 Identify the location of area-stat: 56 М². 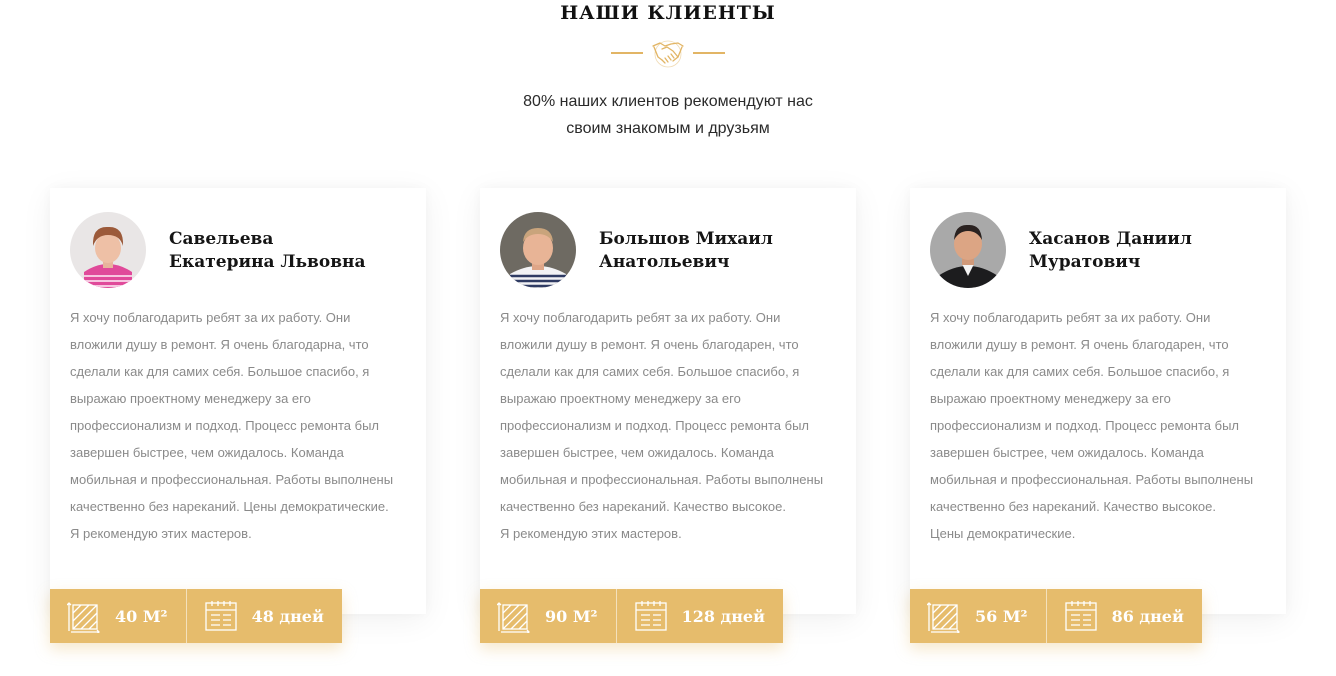
(978, 616).